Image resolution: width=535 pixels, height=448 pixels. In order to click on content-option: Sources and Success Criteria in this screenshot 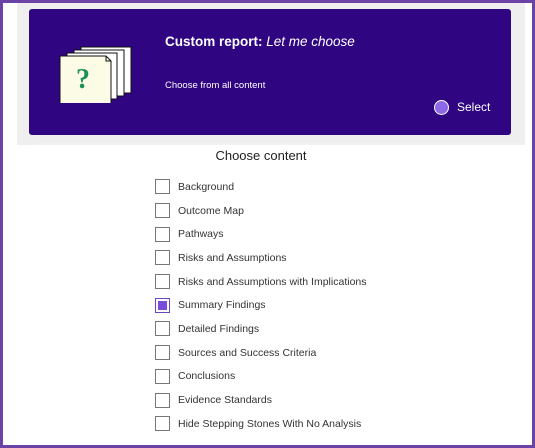, I will do `click(261, 353)`.